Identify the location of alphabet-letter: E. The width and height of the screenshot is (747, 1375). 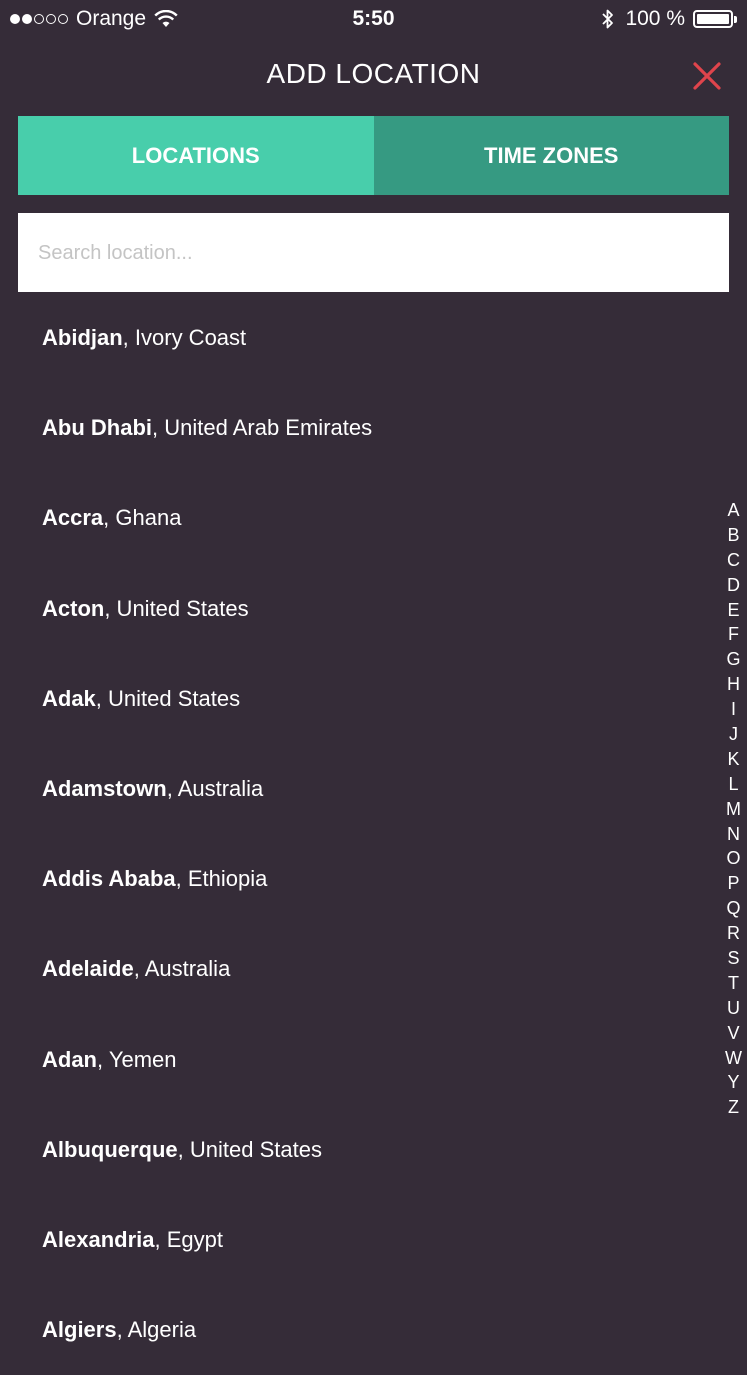
(733, 610).